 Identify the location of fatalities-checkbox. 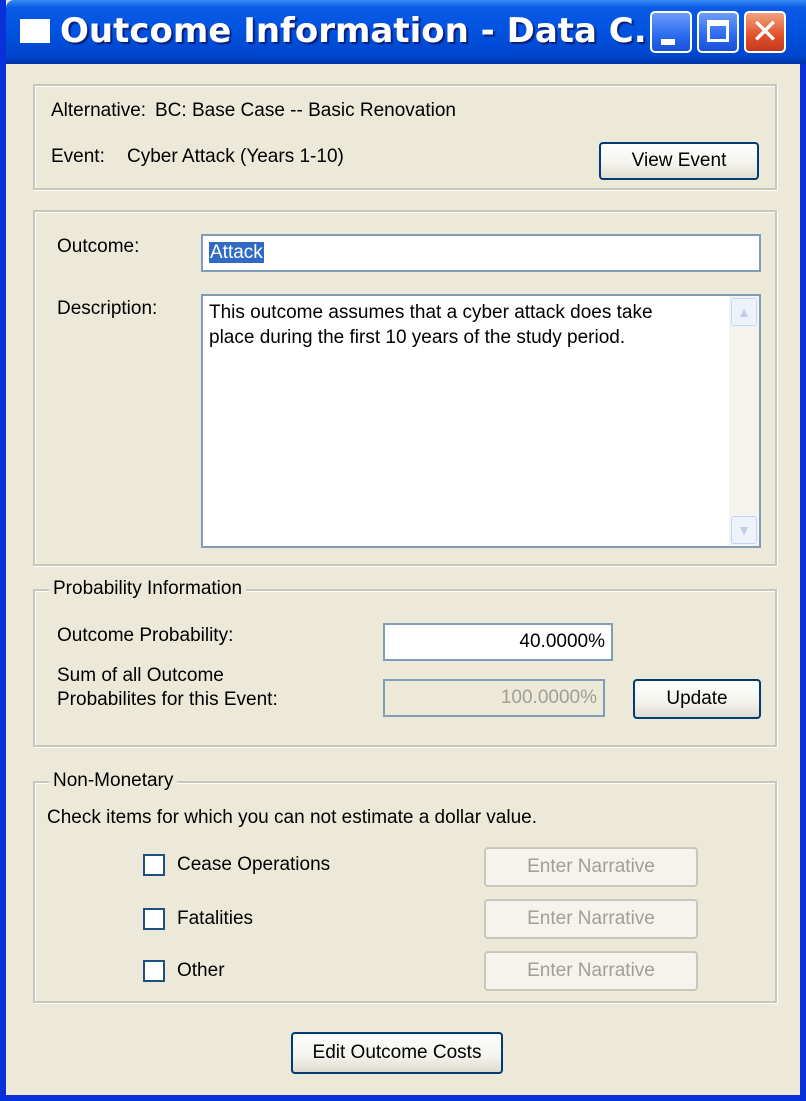
(154, 919).